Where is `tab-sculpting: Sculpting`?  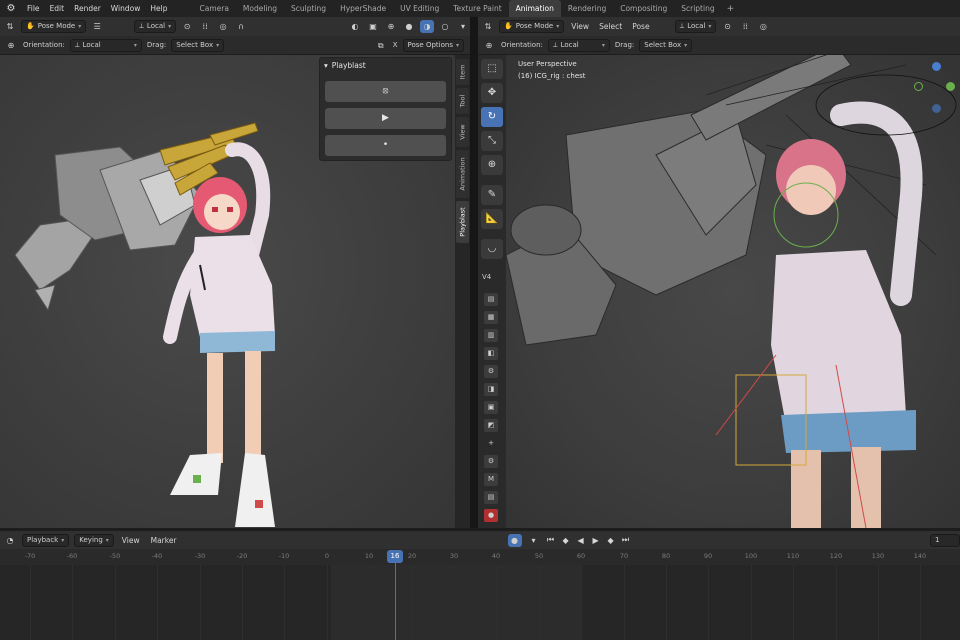
tab-sculpting: Sculpting is located at coordinates (308, 8).